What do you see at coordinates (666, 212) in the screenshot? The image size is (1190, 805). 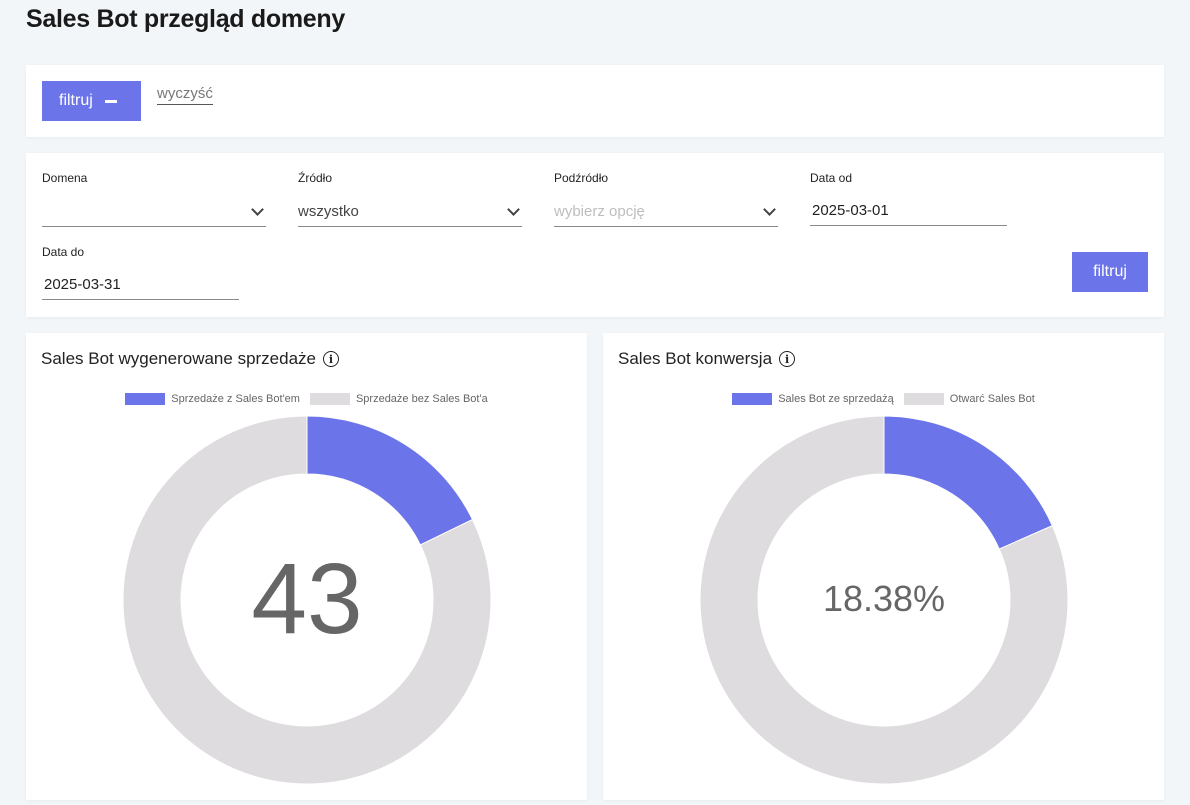 I see `subsource-select: wybierz opcję` at bounding box center [666, 212].